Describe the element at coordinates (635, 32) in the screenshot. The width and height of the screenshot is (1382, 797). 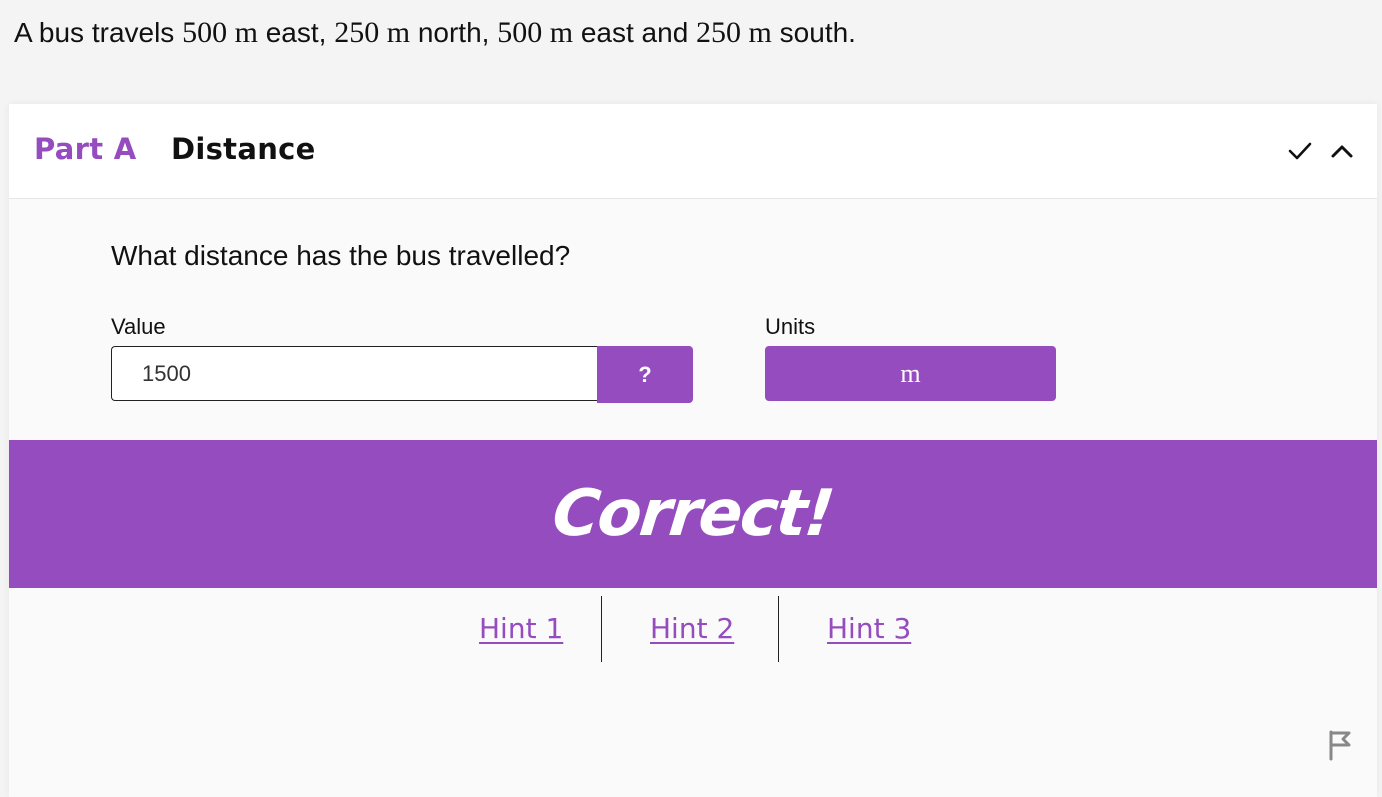
I see `intro-text: east and` at that location.